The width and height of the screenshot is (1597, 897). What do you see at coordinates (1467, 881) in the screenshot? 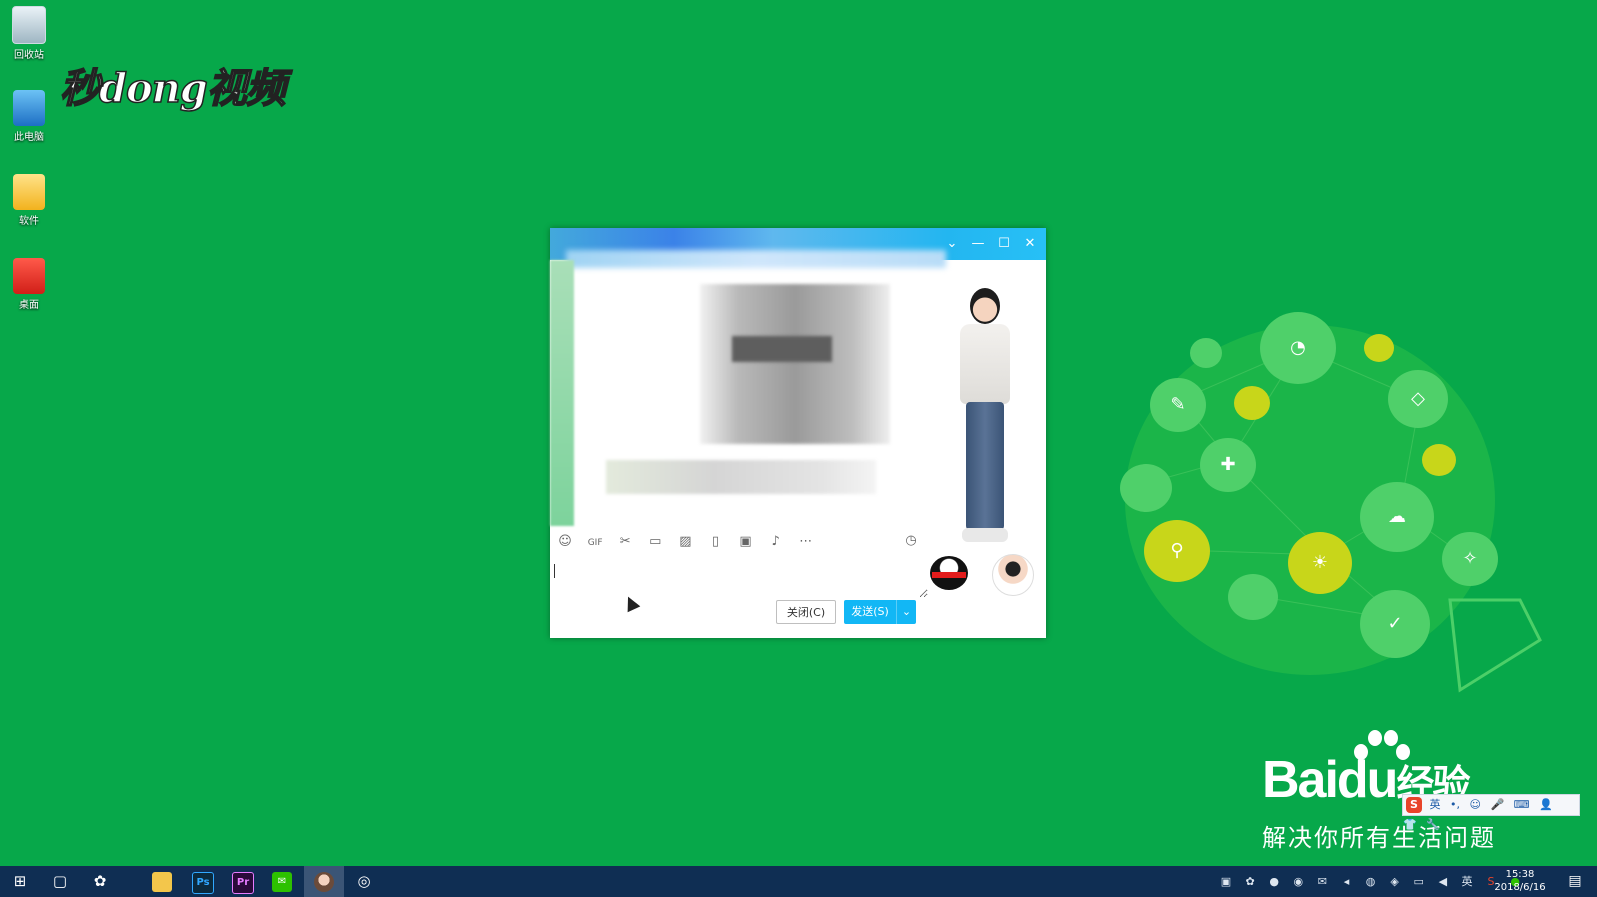
I see `input-language-indicator: 英` at bounding box center [1467, 881].